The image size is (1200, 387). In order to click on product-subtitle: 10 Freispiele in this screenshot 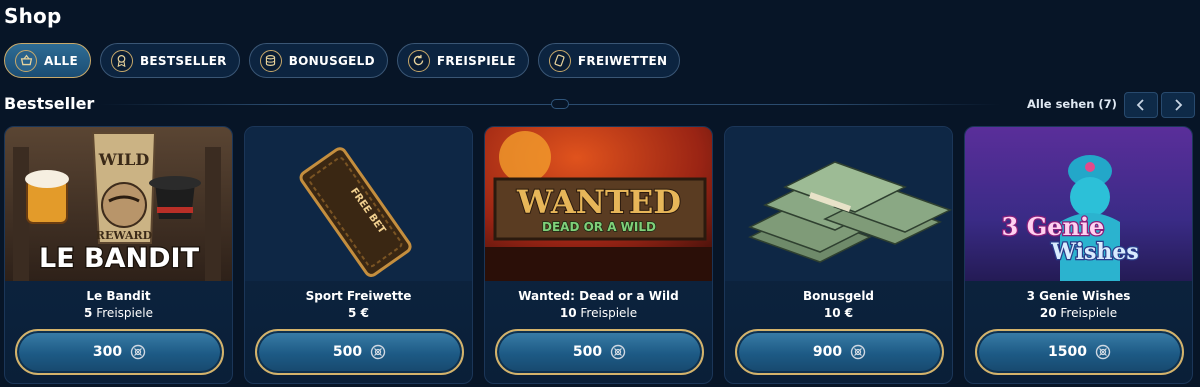, I will do `click(598, 313)`.